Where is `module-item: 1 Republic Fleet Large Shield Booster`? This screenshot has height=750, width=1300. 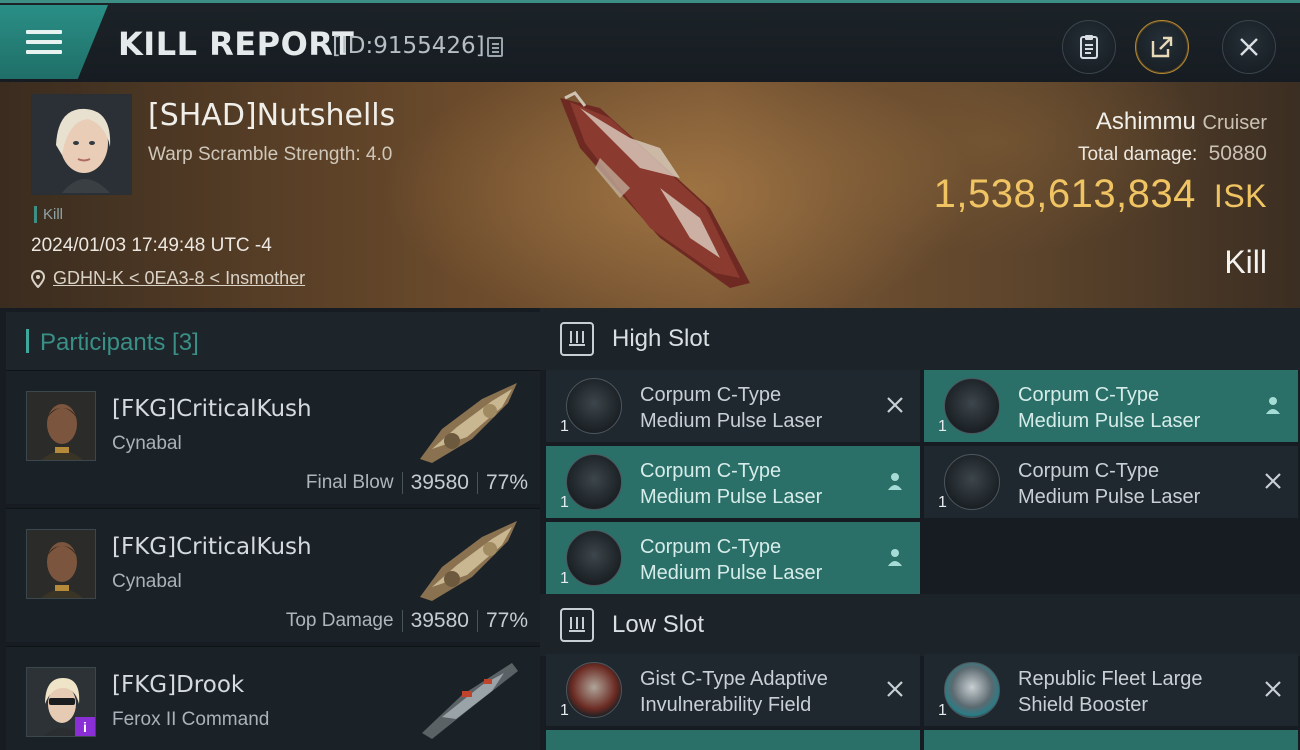
module-item: 1 Republic Fleet Large Shield Booster is located at coordinates (1111, 690).